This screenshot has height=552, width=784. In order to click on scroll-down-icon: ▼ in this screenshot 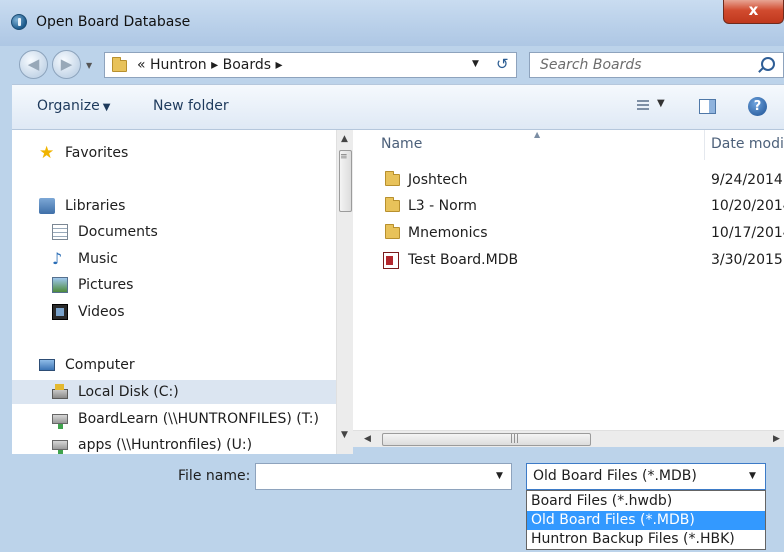, I will do `click(344, 435)`.